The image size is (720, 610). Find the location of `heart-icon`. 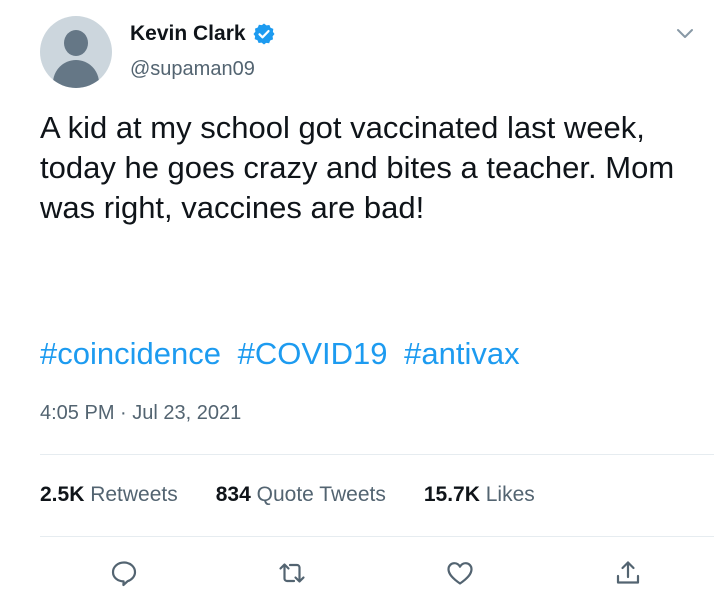

heart-icon is located at coordinates (460, 573).